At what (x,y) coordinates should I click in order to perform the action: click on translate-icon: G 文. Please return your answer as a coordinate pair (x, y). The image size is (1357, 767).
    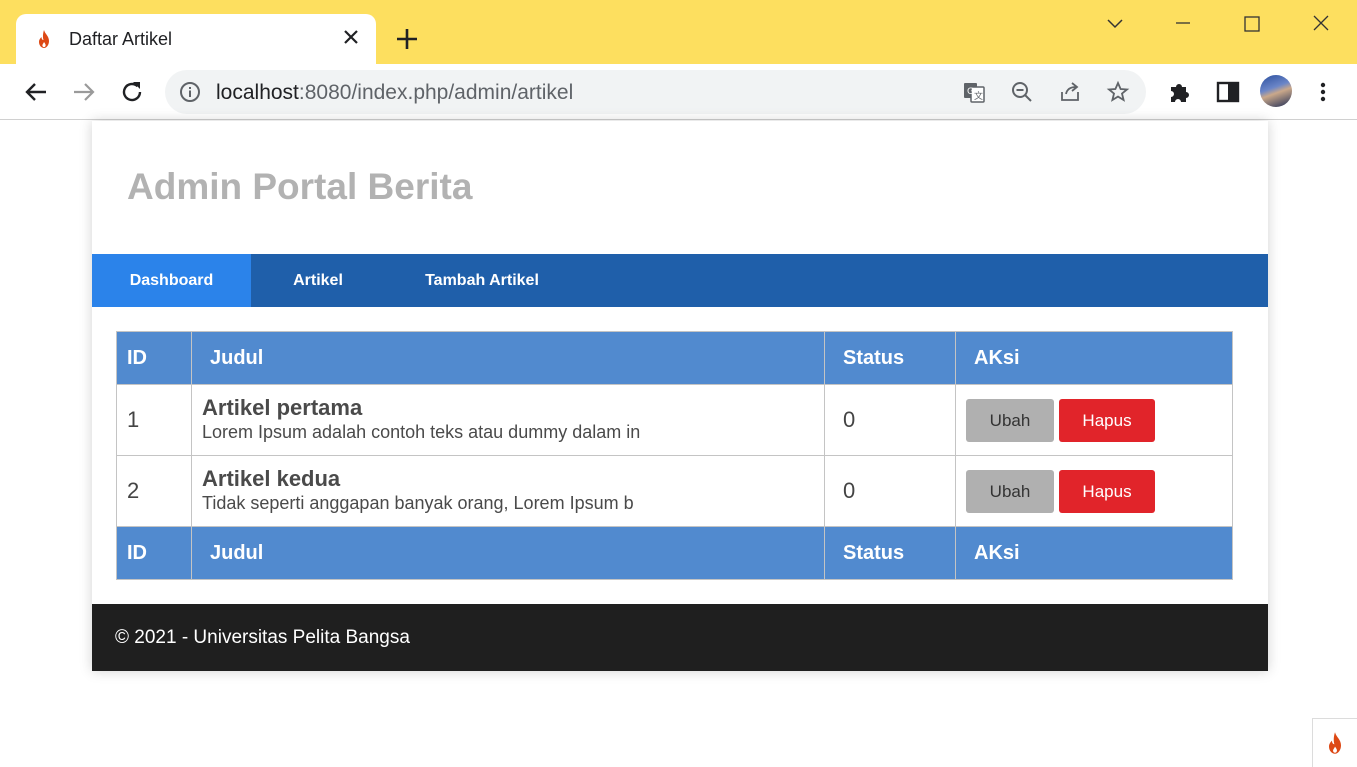
    Looking at the image, I should click on (974, 92).